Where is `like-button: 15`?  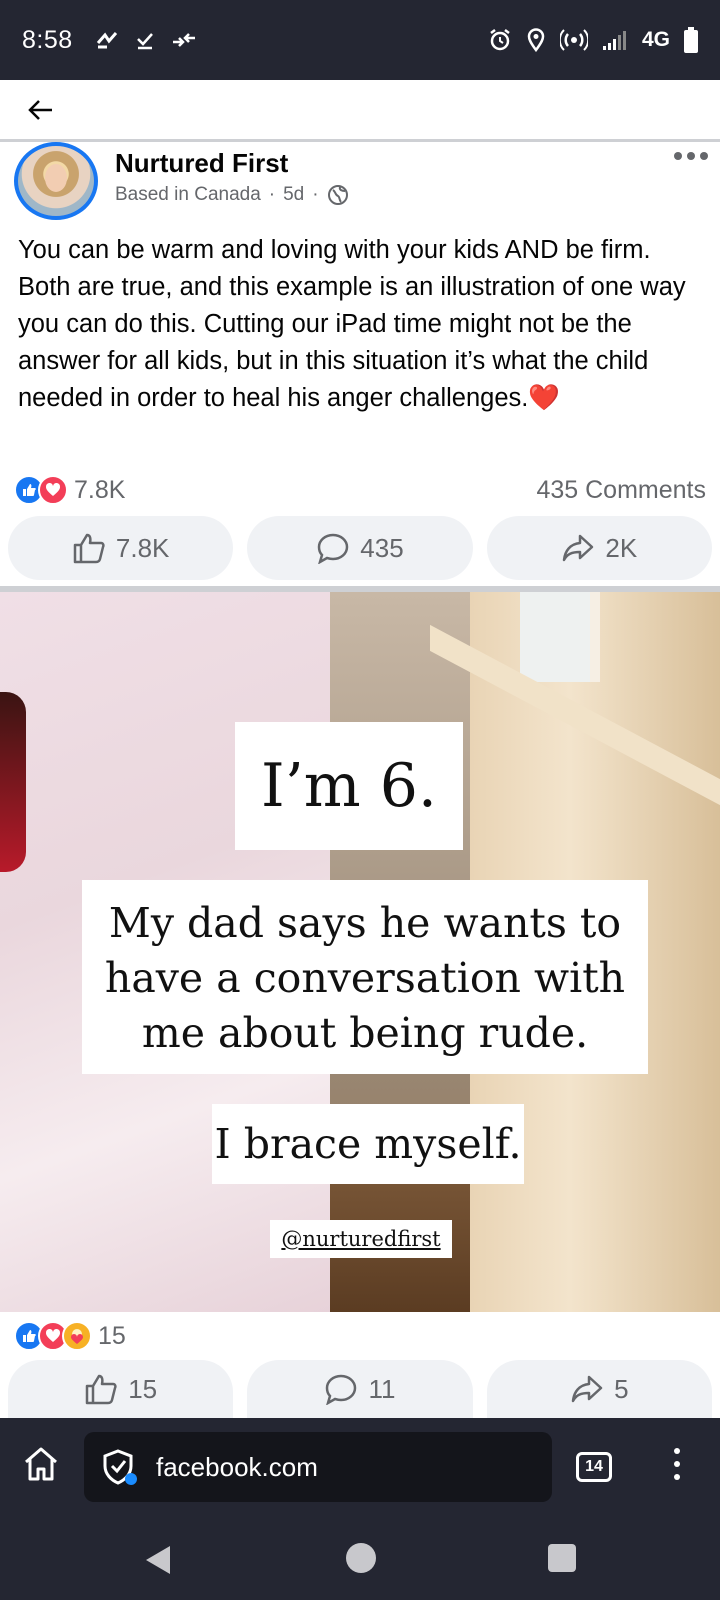
like-button: 15 is located at coordinates (121, 1389).